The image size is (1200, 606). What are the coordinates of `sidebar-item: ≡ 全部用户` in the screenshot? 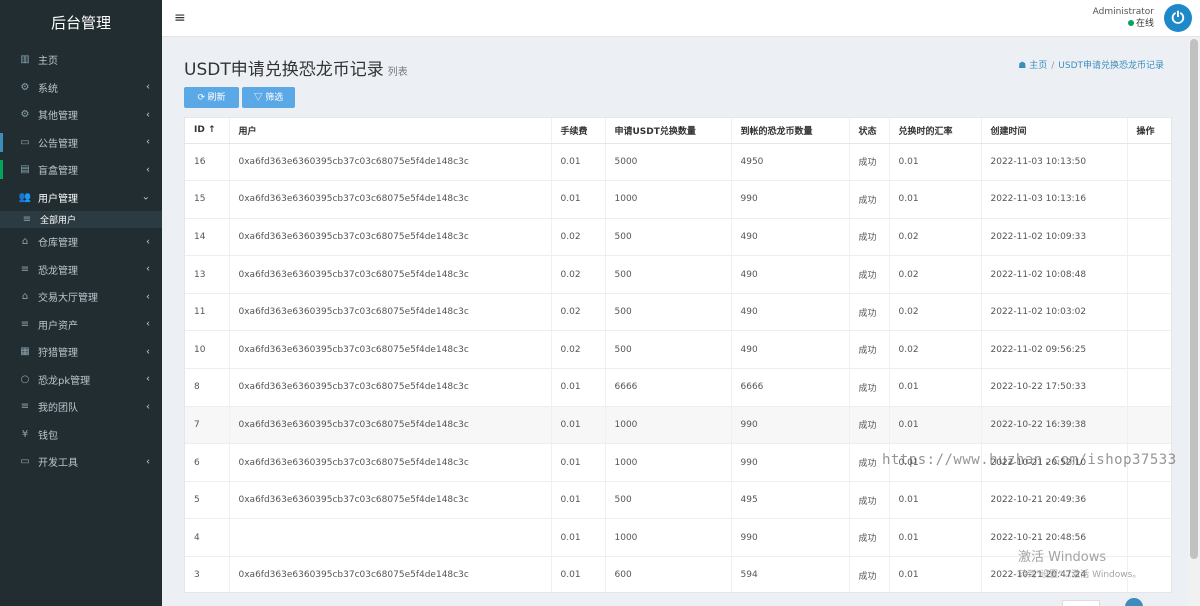 It's located at (81, 219).